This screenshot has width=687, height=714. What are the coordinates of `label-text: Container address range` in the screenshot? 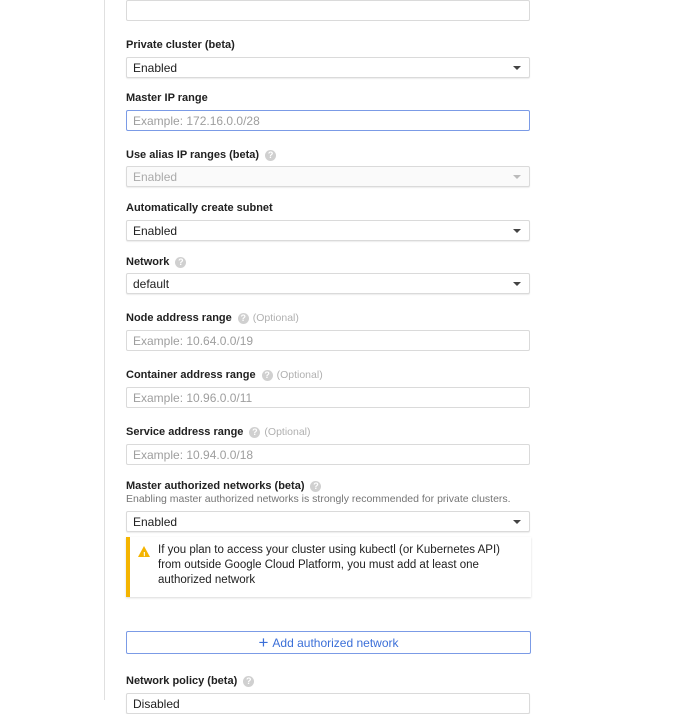 It's located at (191, 375).